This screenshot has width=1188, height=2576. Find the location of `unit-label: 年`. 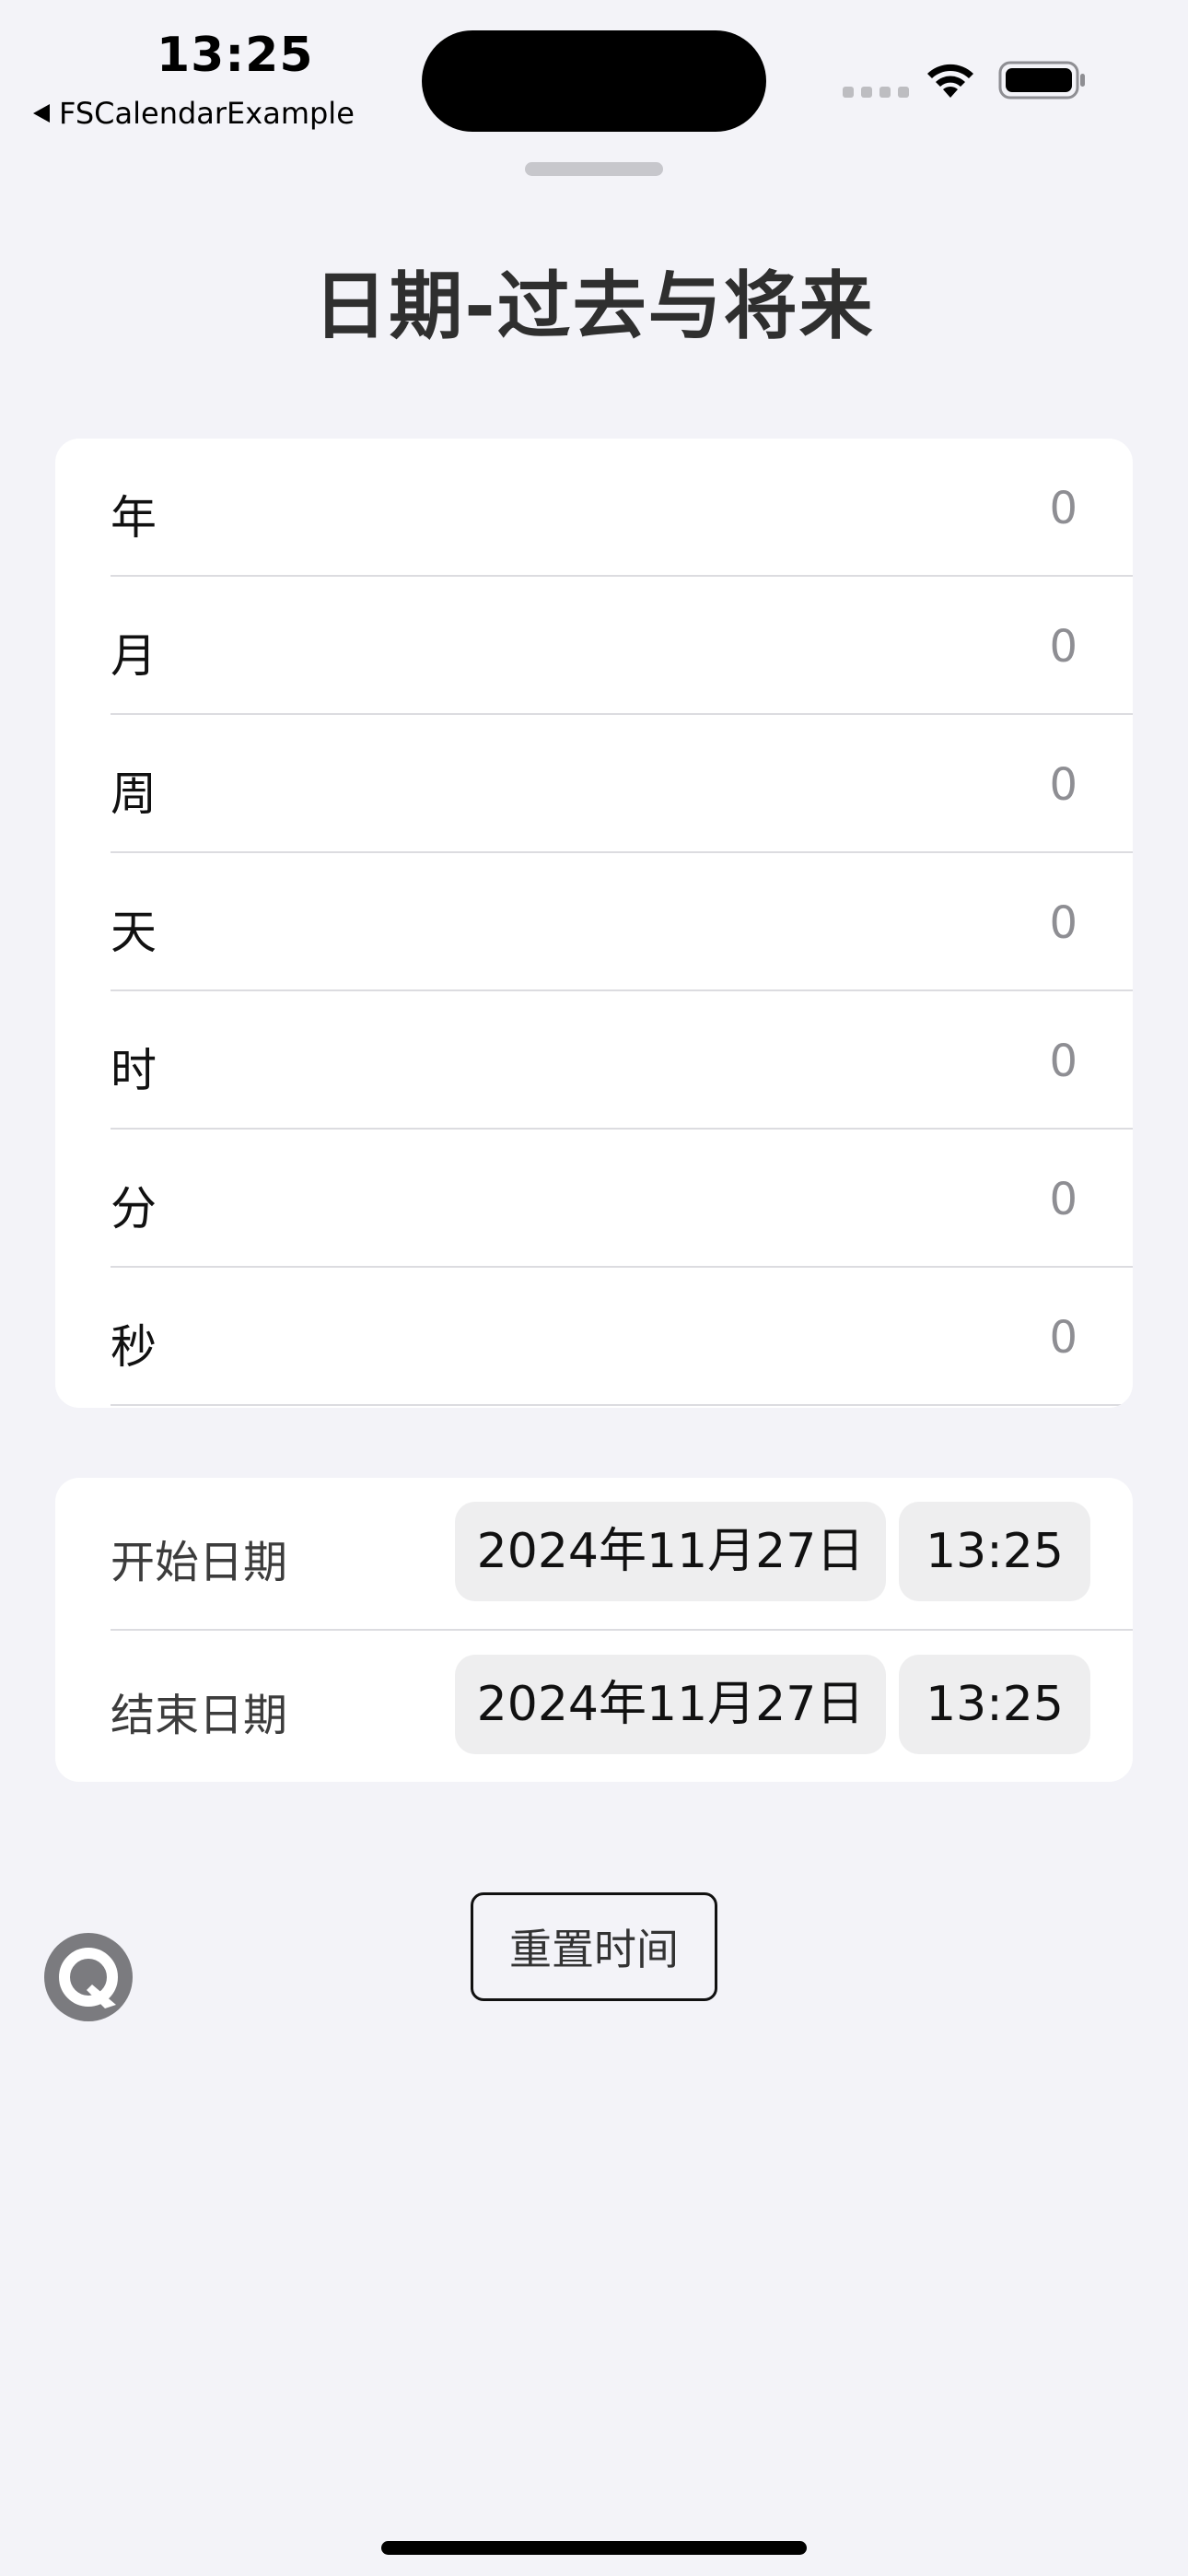

unit-label: 年 is located at coordinates (134, 517).